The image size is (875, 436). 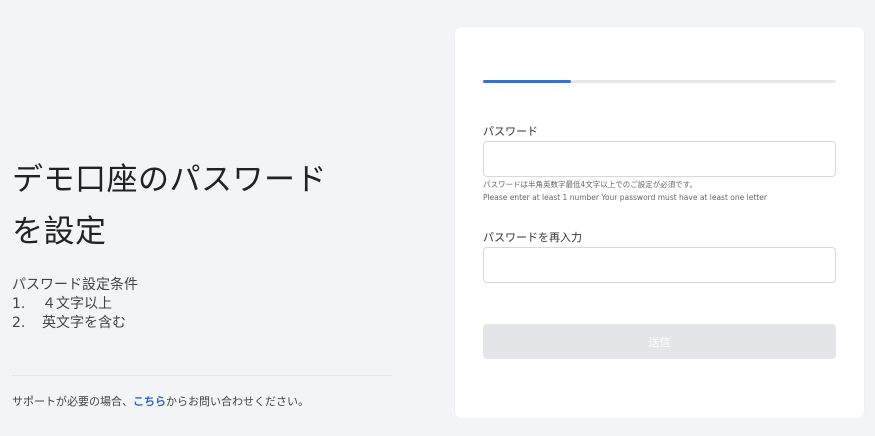 I want to click on submit-button: 送信, so click(x=659, y=341).